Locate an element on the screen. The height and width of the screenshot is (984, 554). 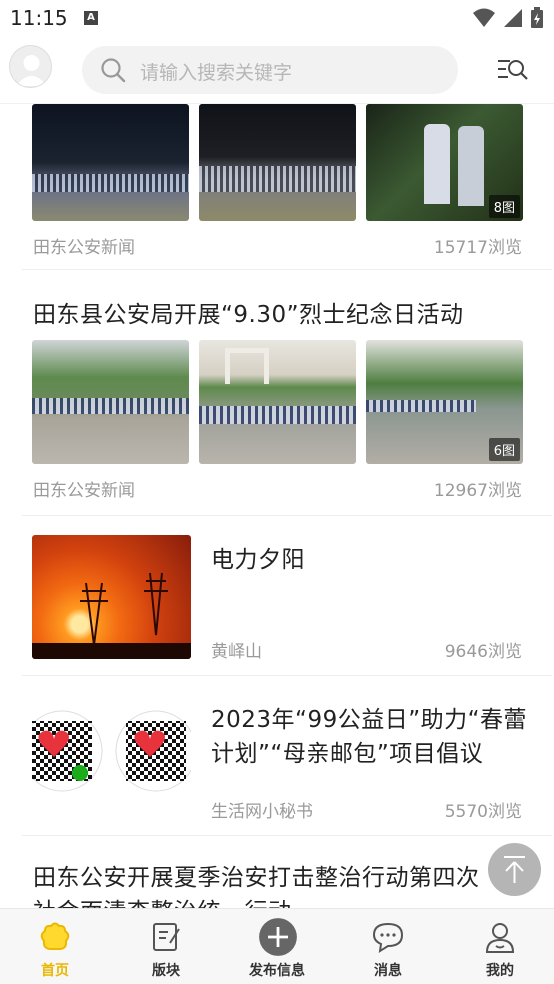
photo-count-badge: 8图 is located at coordinates (504, 206).